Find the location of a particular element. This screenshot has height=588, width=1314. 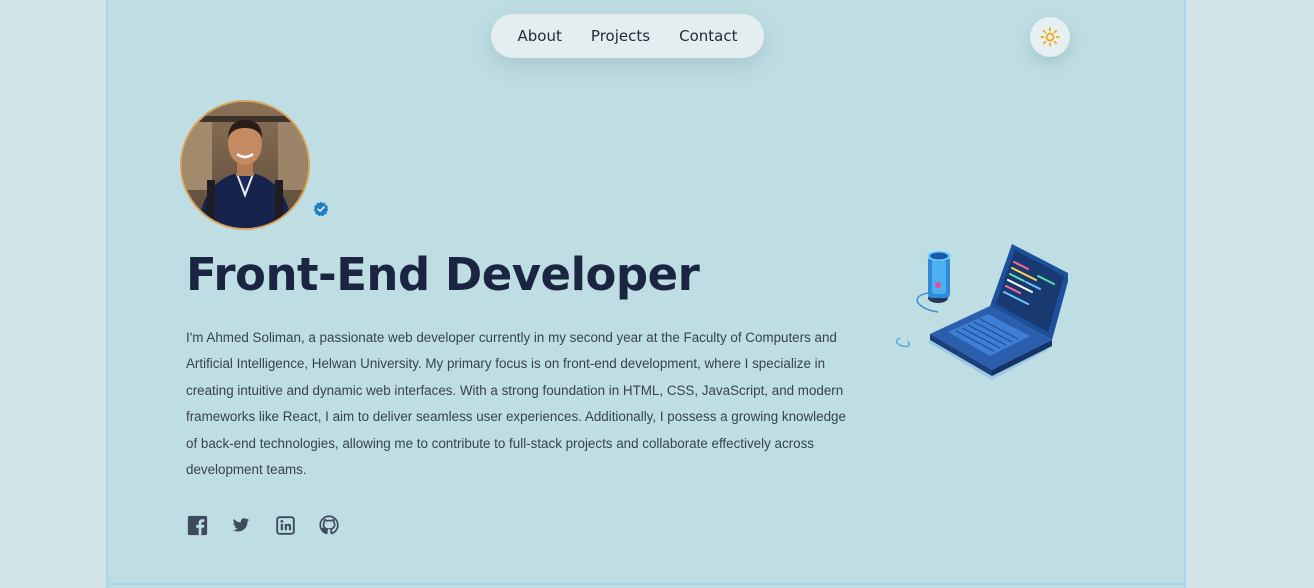

github-icon is located at coordinates (329, 525).